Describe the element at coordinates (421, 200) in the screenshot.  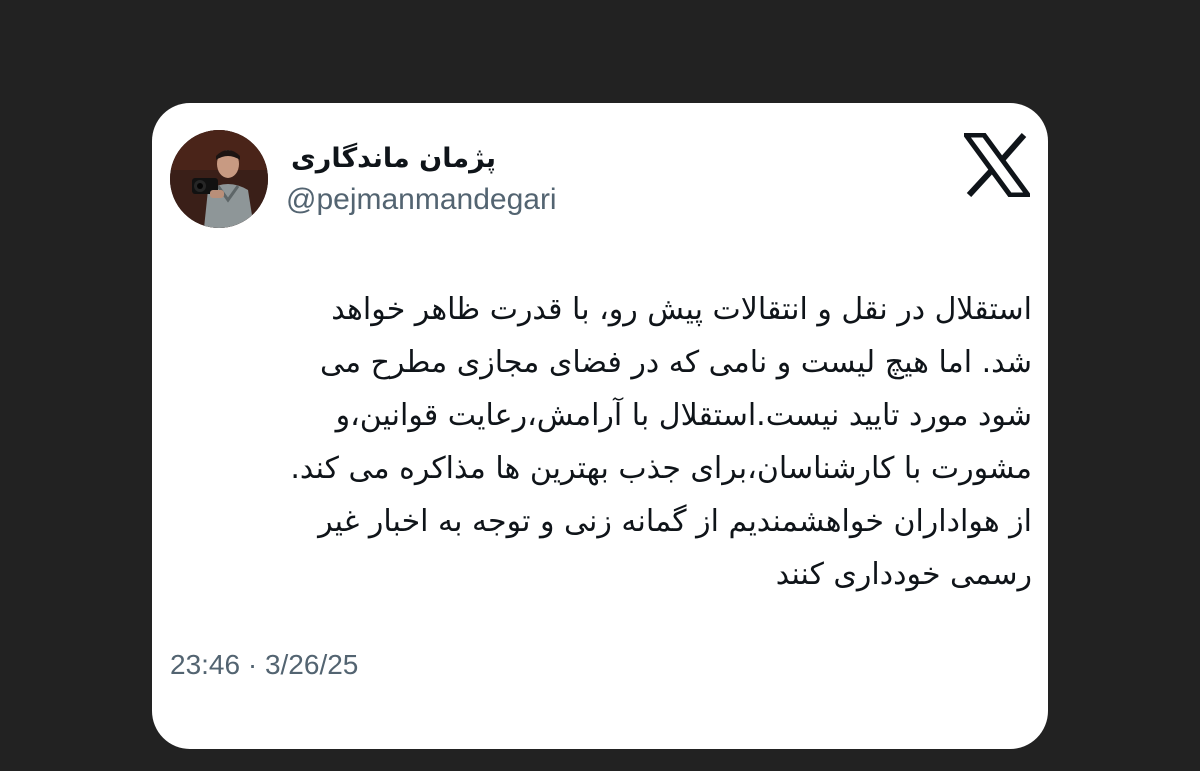
I see `username: @pejmanmandegari` at that location.